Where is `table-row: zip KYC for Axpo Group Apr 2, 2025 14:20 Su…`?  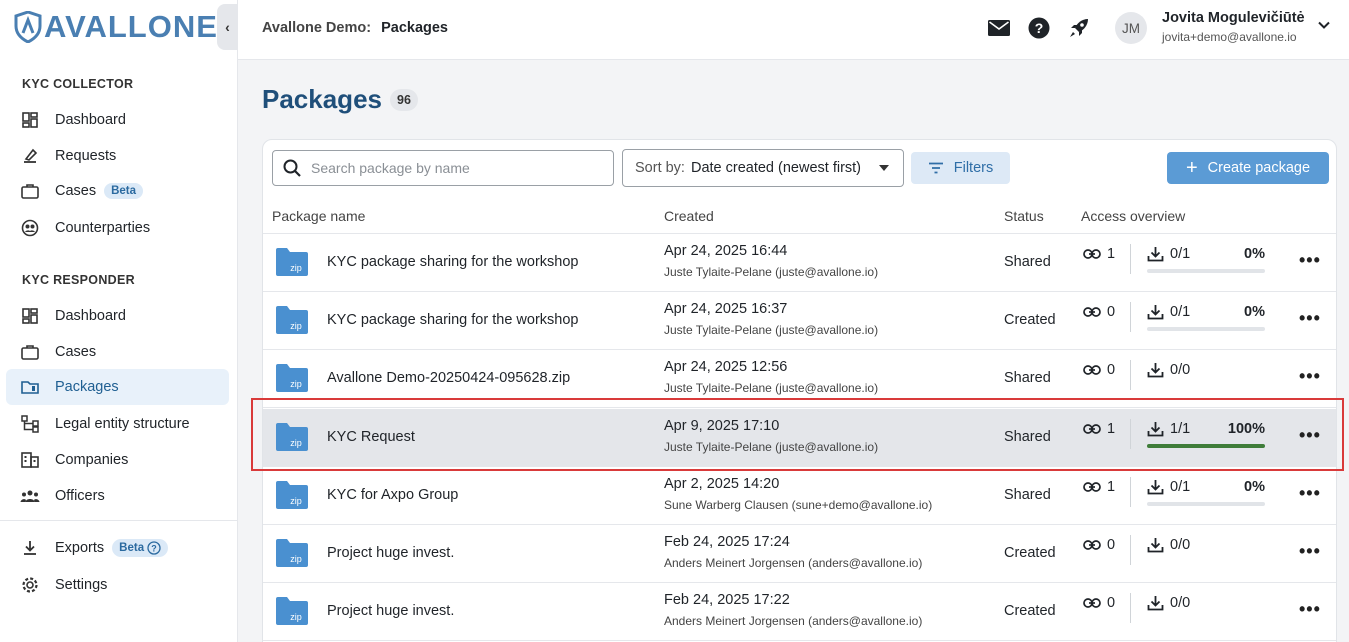 table-row: zip KYC for Axpo Group Apr 2, 2025 14:20 Su… is located at coordinates (799, 496).